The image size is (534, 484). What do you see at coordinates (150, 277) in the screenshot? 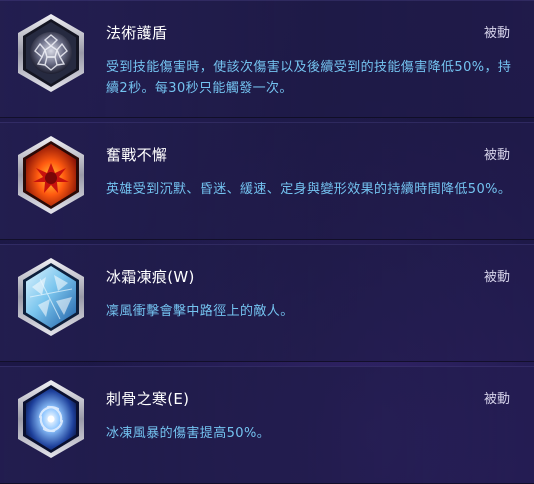
I see `talent-name: 冰霜凍痕(W)` at bounding box center [150, 277].